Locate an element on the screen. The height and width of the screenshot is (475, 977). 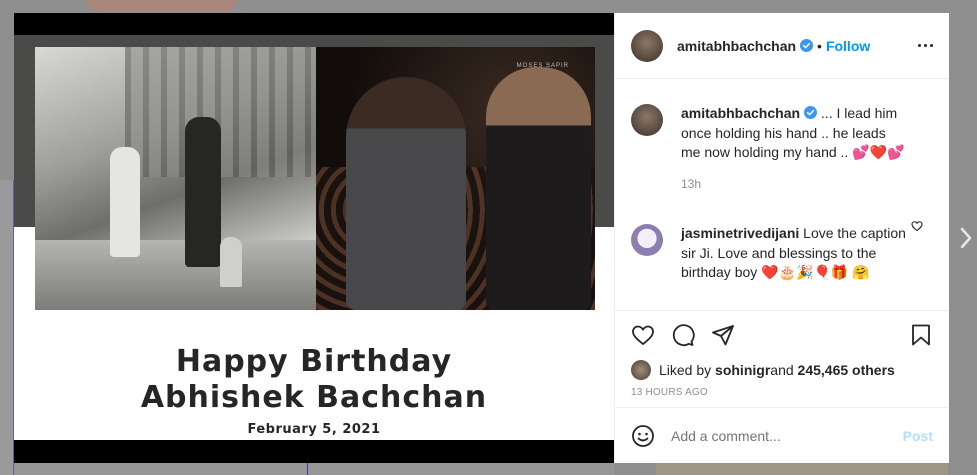
liker-avatar is located at coordinates (641, 370).